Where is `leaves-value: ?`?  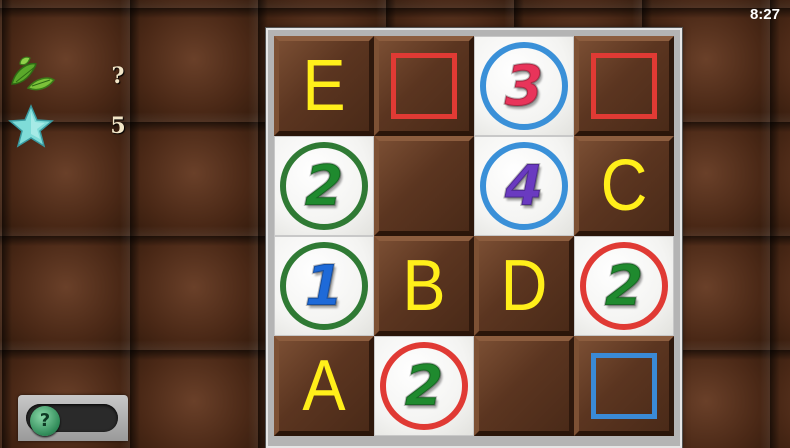
leaves-value: ? is located at coordinates (118, 76).